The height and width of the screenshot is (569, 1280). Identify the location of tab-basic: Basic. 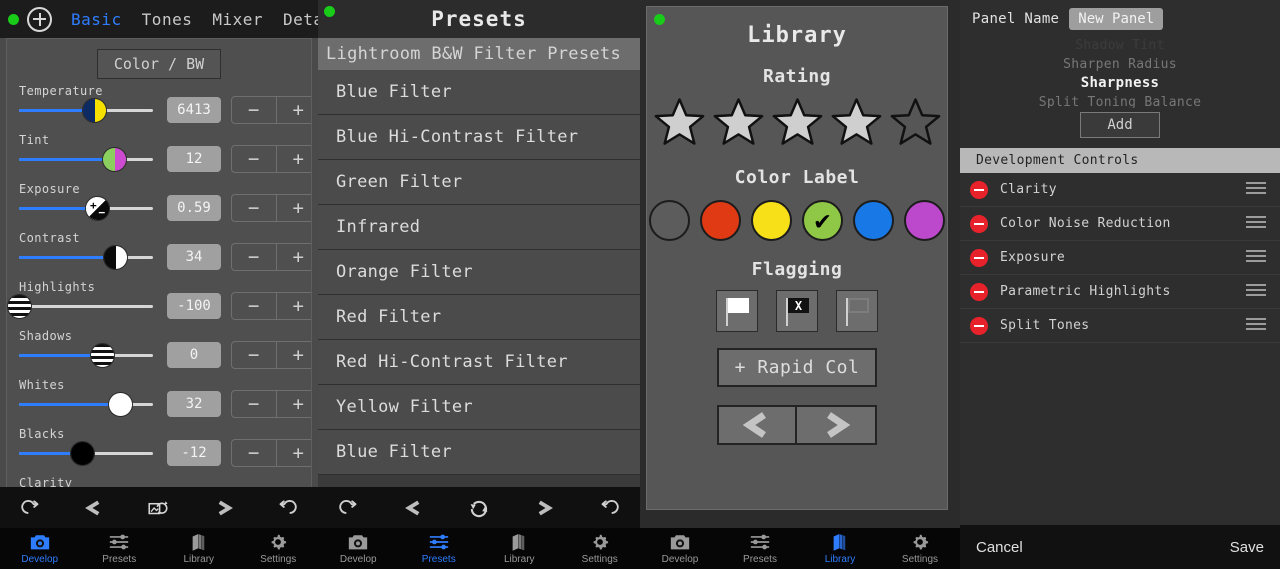
(96, 19).